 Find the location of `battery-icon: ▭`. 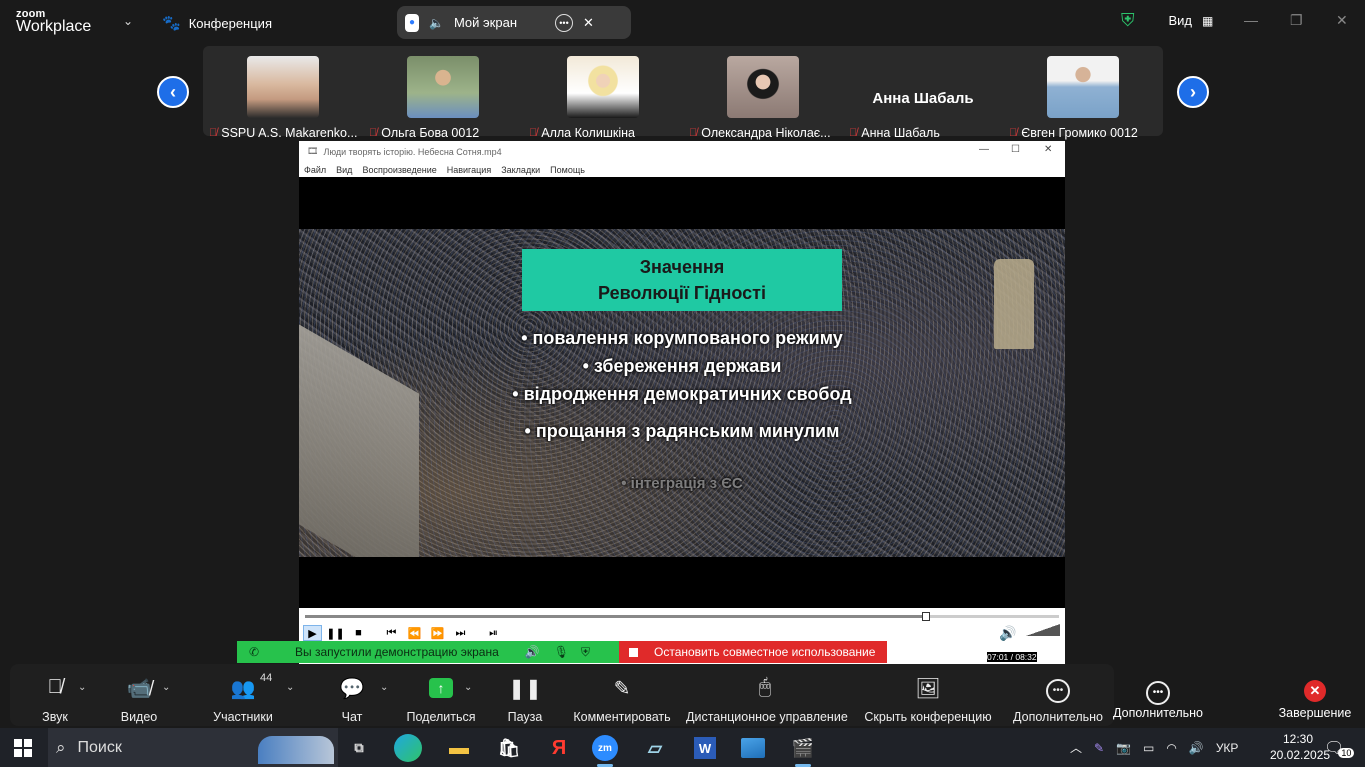

battery-icon: ▭ is located at coordinates (1148, 748).